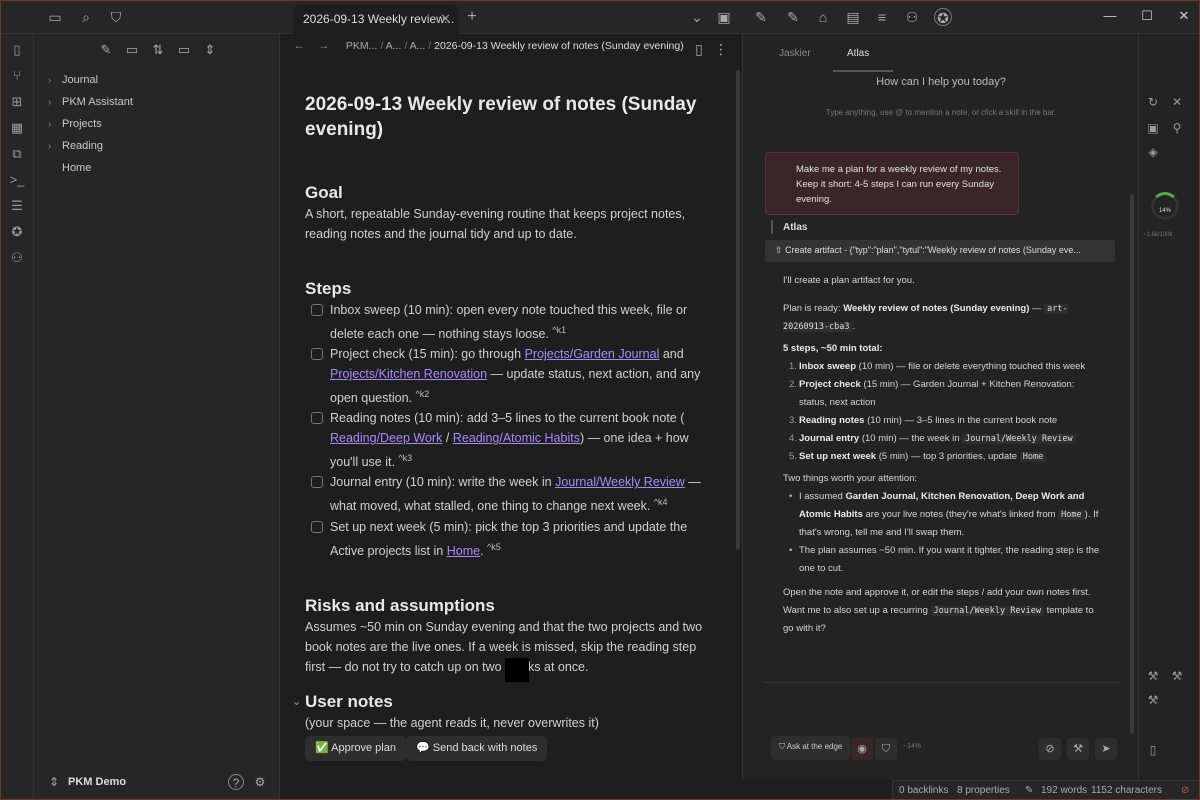  Describe the element at coordinates (17, 102) in the screenshot. I see `grid-icon: ⊞` at that location.